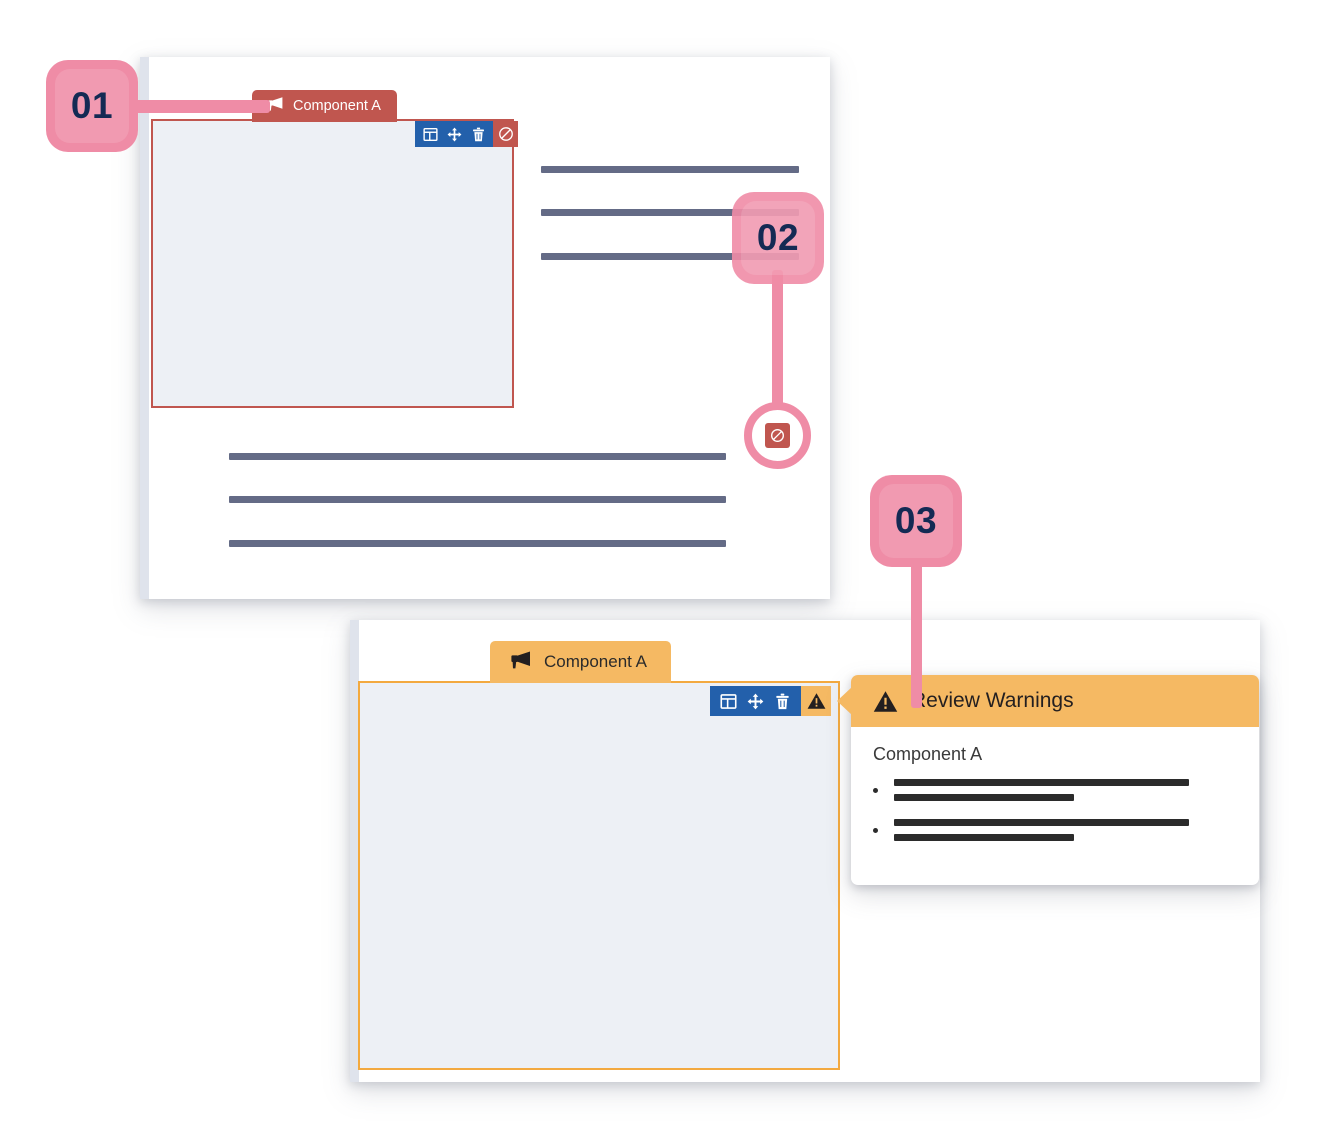 The height and width of the screenshot is (1132, 1322). I want to click on component-toolbar-one, so click(466, 134).